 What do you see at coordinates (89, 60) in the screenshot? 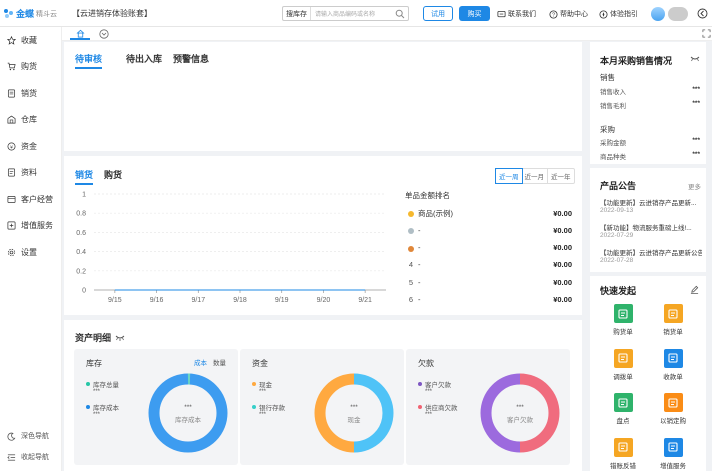
I see `tab-pending-review: 待审核` at bounding box center [89, 60].